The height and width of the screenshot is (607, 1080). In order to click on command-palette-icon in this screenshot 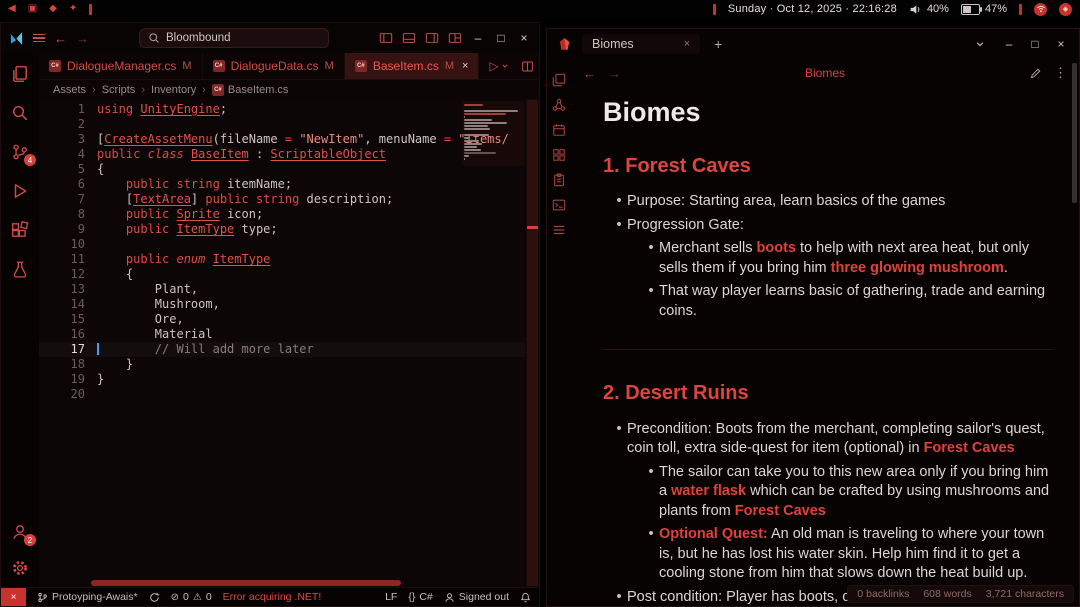, I will do `click(559, 230)`.